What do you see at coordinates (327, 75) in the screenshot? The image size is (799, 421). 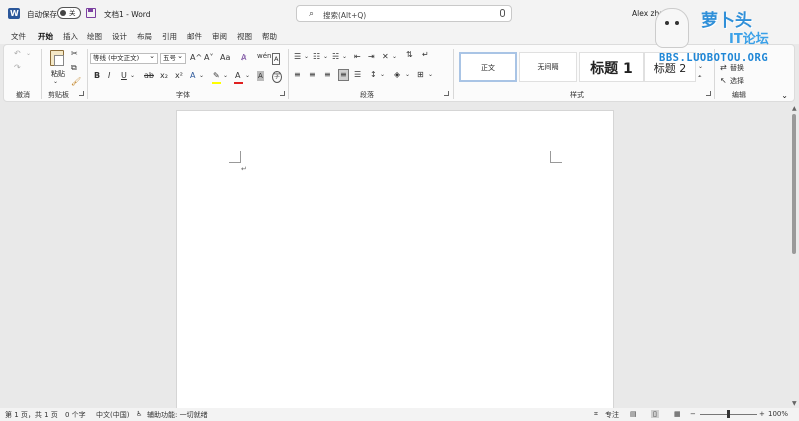 I see `align-right-icon: ≡` at bounding box center [327, 75].